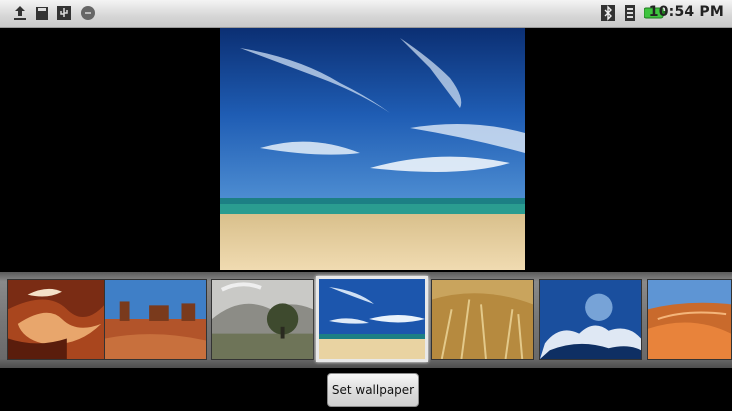 This screenshot has width=732, height=411. I want to click on sd-card-icon, so click(42, 13).